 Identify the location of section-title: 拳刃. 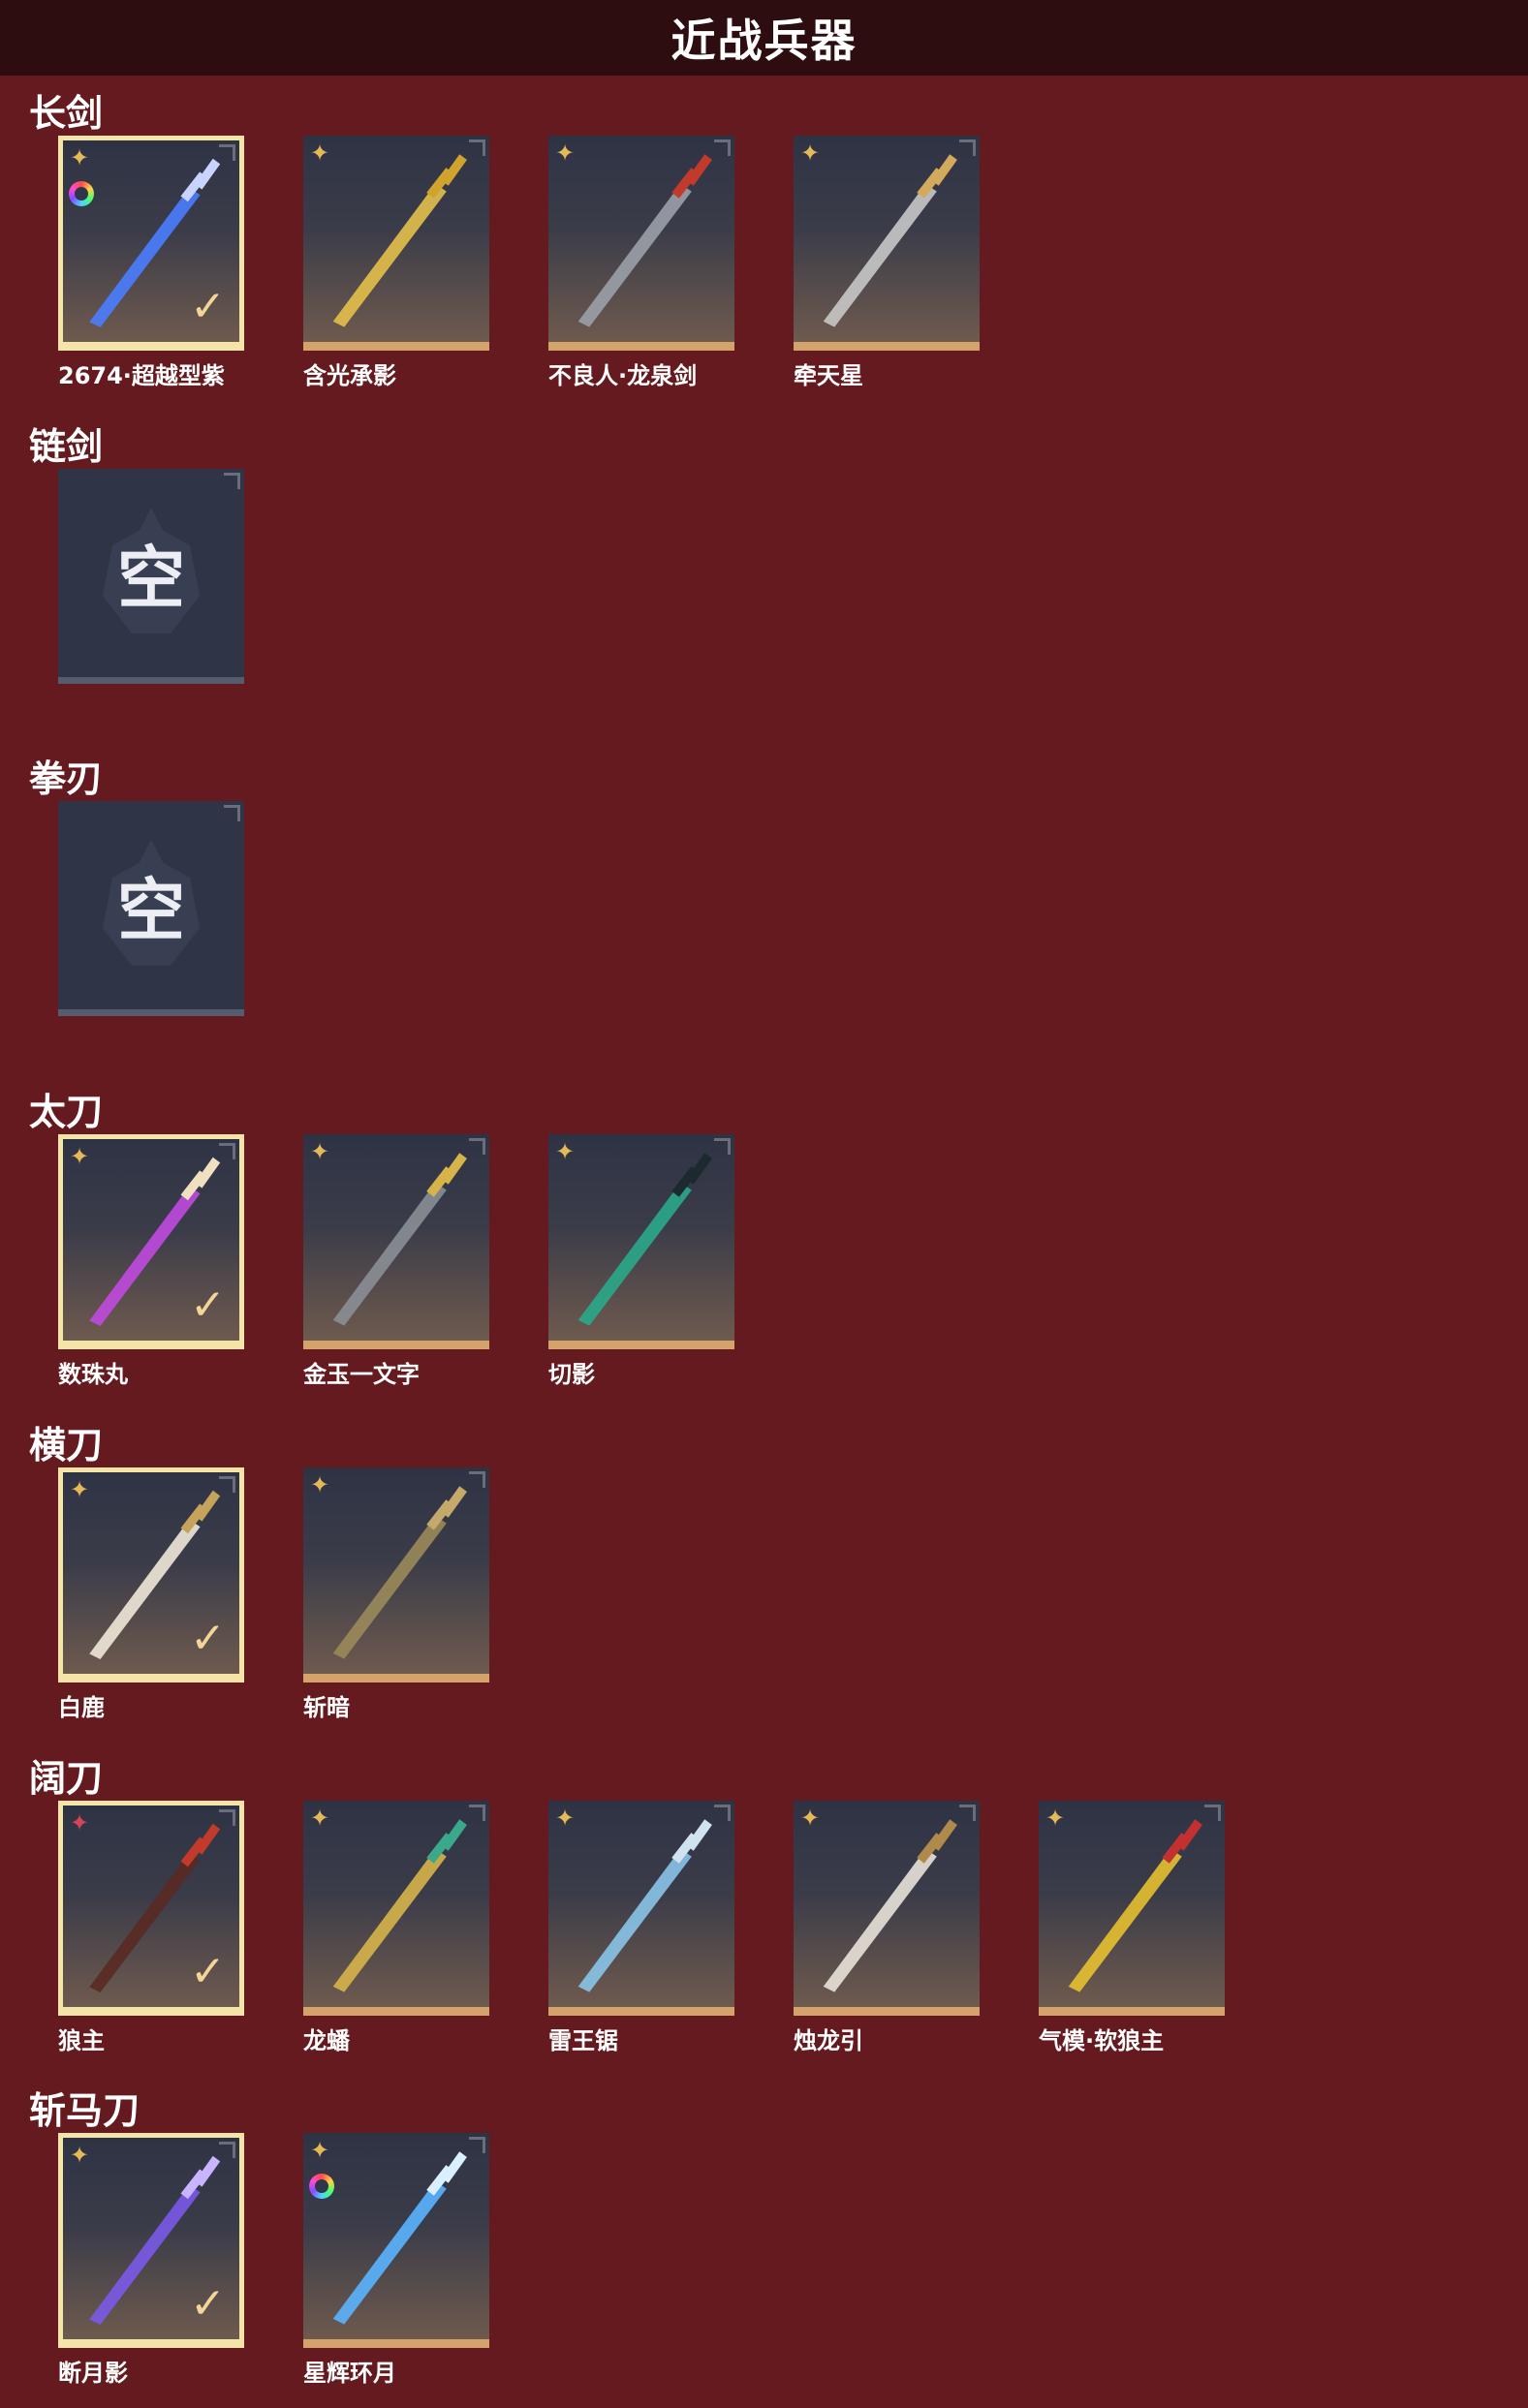
(67, 778).